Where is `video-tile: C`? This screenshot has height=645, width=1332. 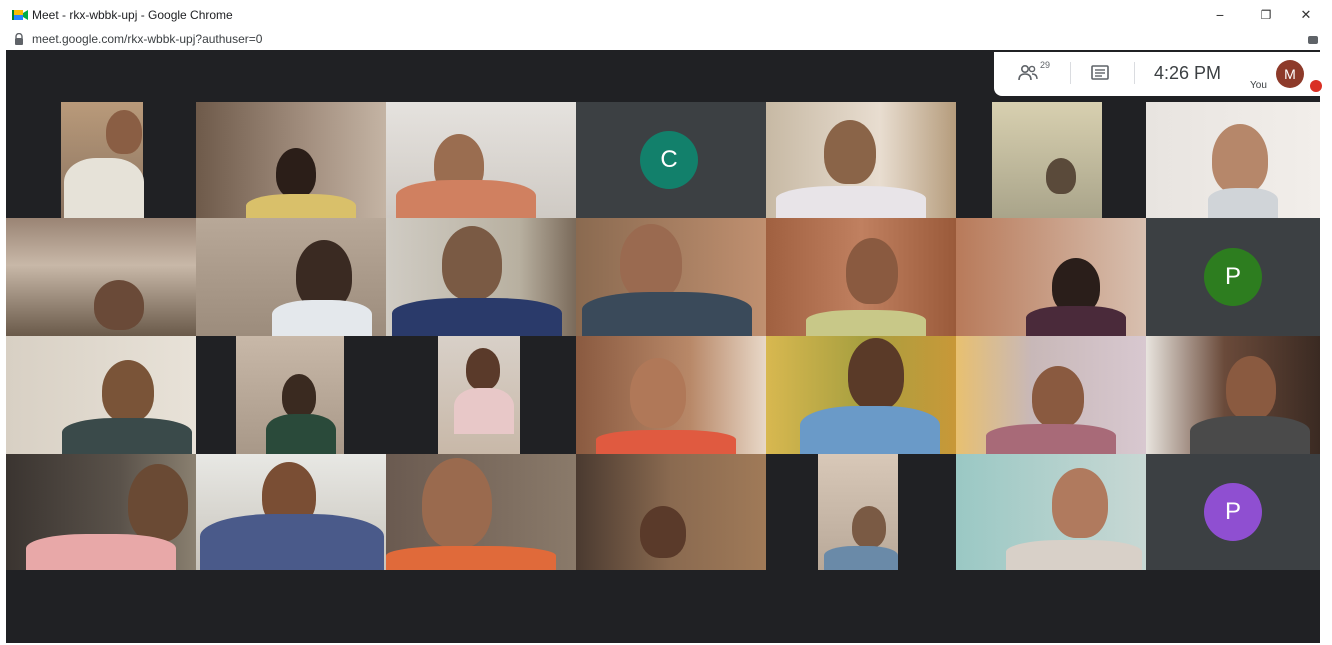
video-tile: C is located at coordinates (671, 160).